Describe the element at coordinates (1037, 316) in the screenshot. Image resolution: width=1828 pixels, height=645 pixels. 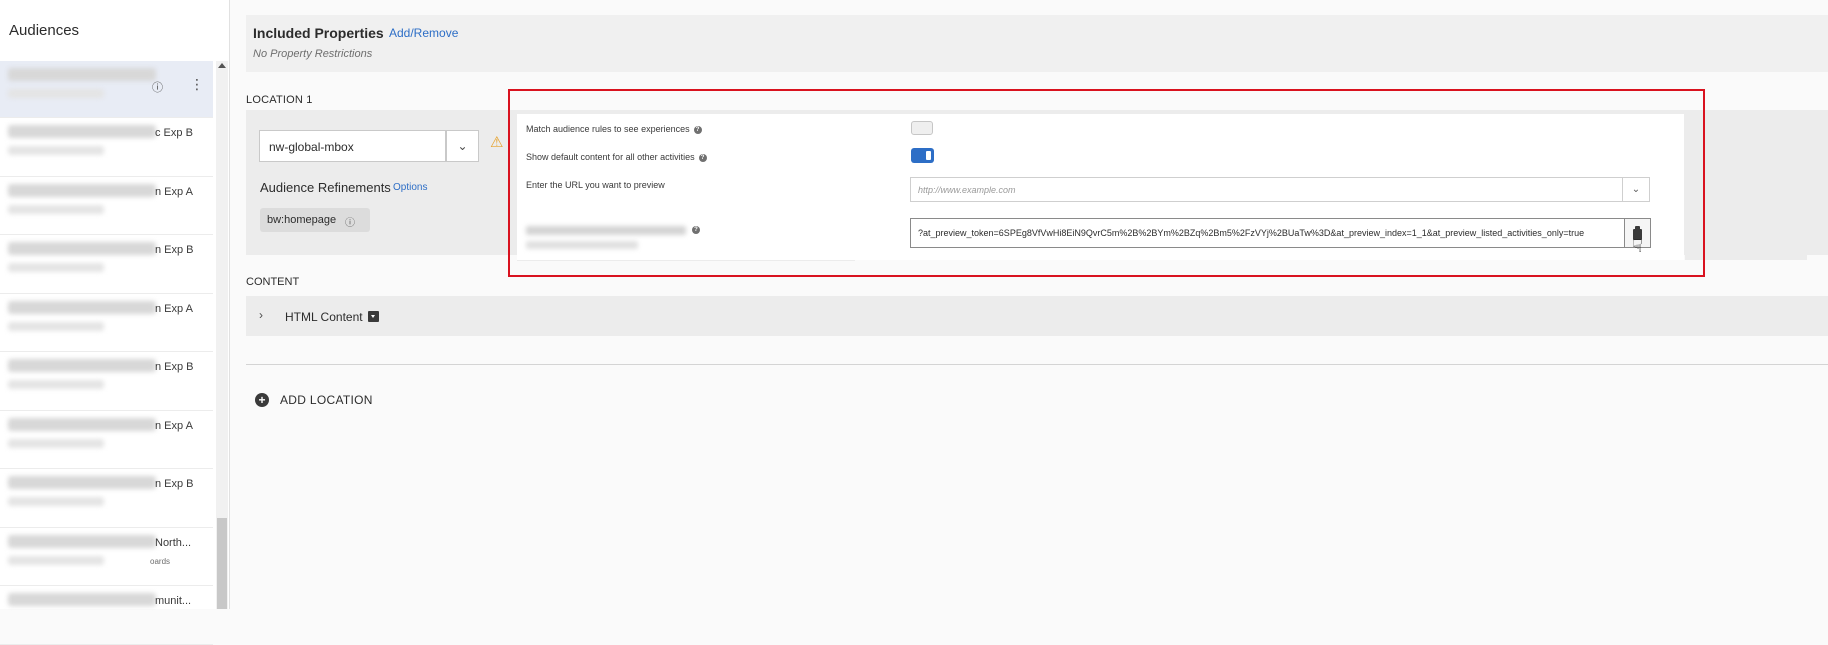
I see `html-content-row` at that location.